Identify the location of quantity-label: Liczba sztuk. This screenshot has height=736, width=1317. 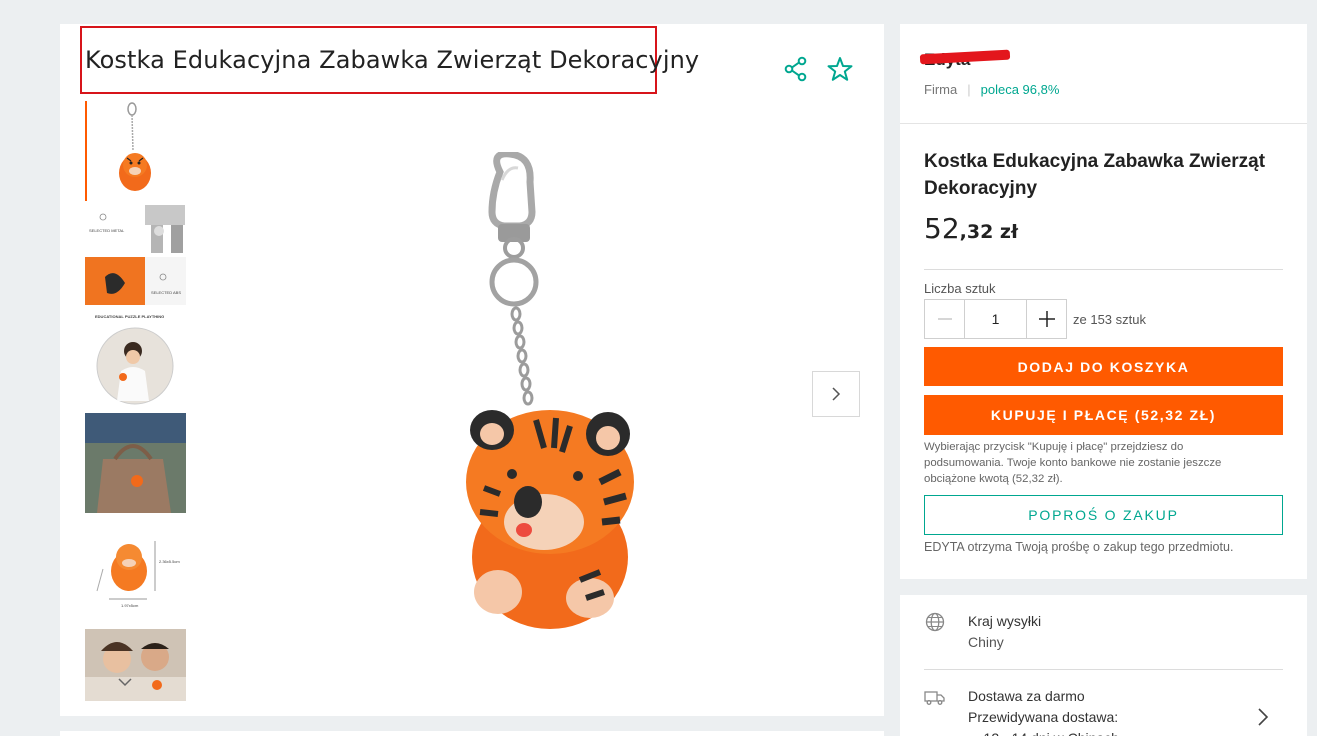
(960, 288).